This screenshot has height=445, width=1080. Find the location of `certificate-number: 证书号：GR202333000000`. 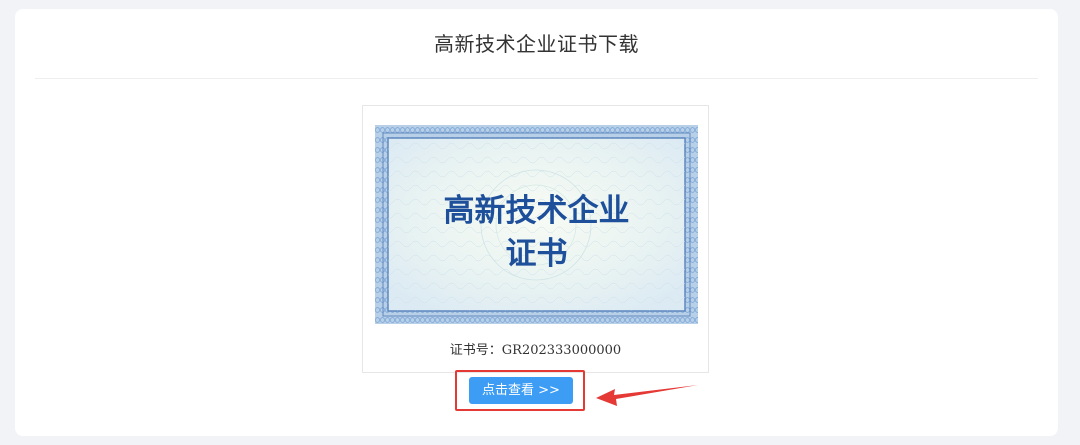

certificate-number: 证书号：GR202333000000 is located at coordinates (535, 350).